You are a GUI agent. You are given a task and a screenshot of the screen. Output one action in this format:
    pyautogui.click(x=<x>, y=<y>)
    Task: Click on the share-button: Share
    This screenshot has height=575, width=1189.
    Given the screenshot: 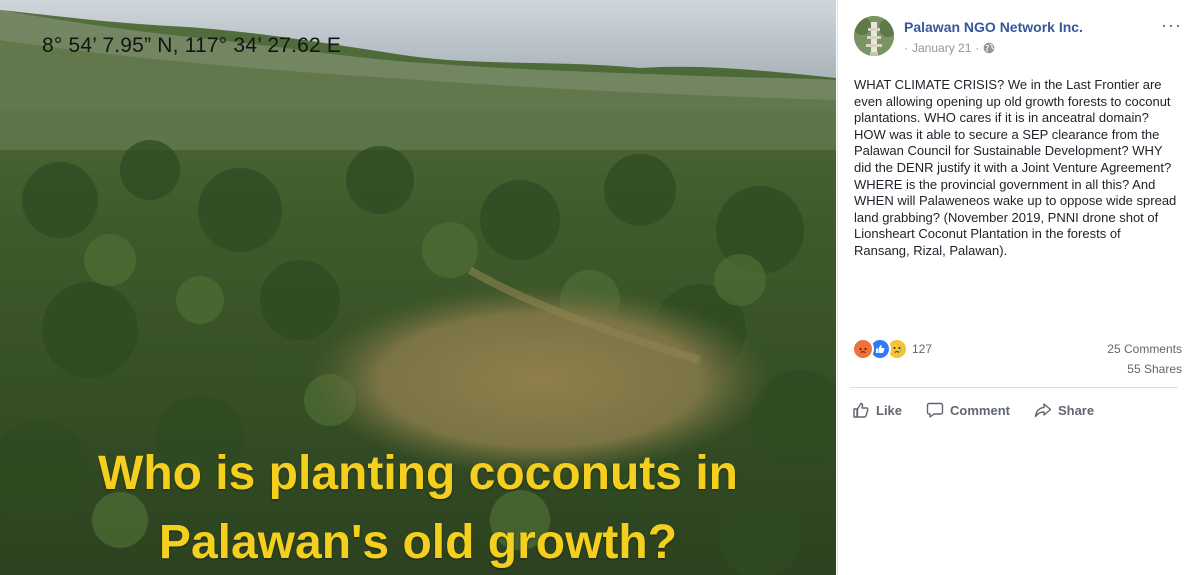 What is the action you would take?
    pyautogui.click(x=1064, y=410)
    